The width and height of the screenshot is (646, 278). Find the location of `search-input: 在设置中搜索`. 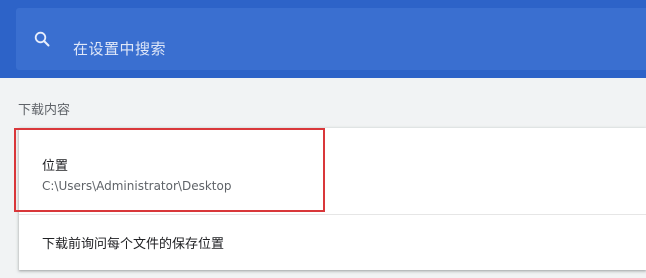

search-input: 在设置中搜索 is located at coordinates (119, 48).